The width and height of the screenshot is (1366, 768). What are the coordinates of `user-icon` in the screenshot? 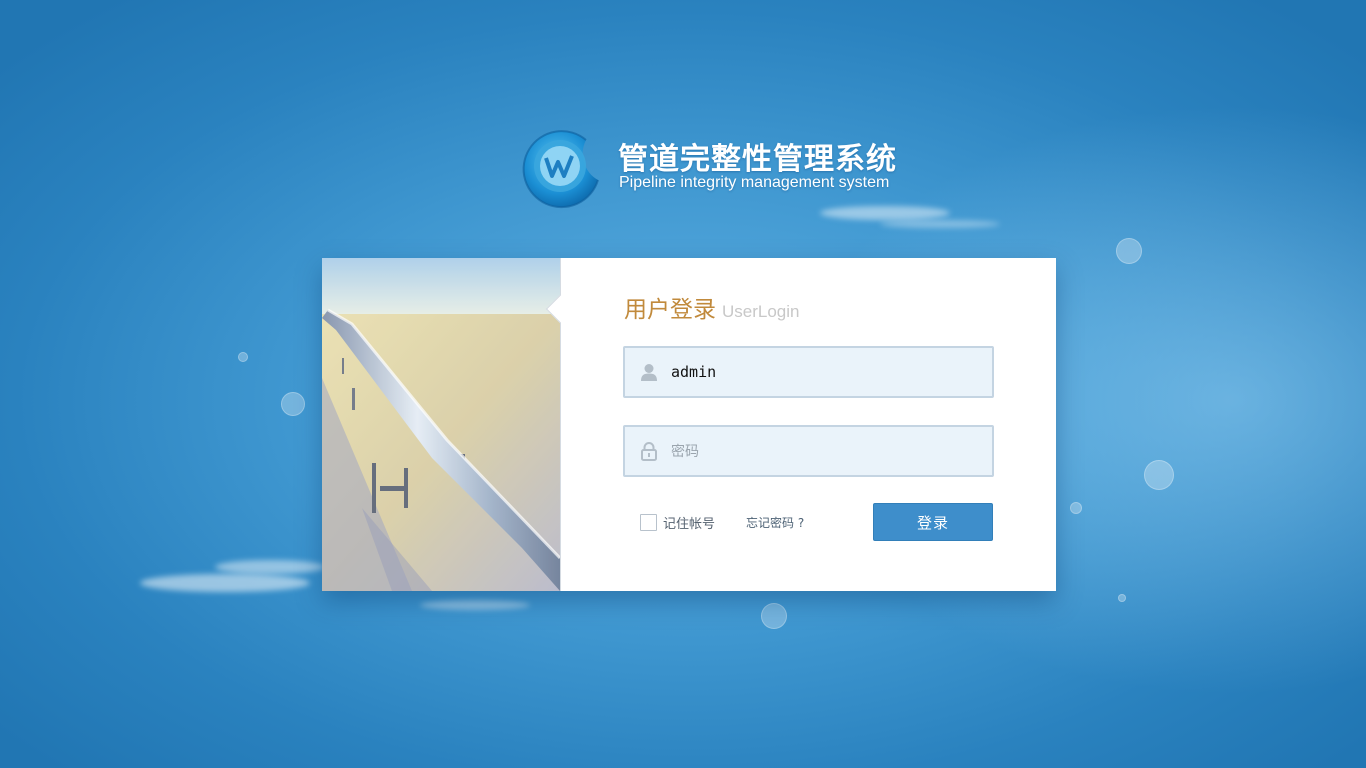 It's located at (649, 372).